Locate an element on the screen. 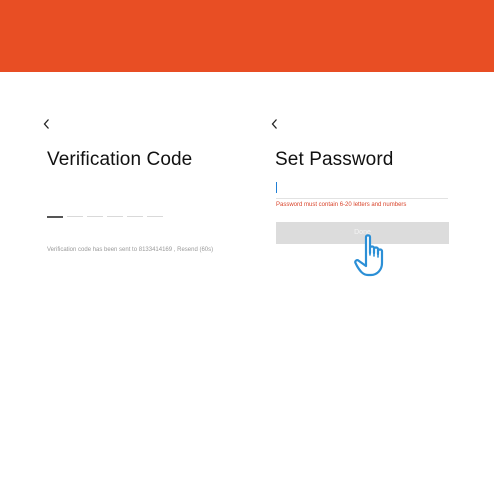  page-title: Verification Code is located at coordinates (120, 159).